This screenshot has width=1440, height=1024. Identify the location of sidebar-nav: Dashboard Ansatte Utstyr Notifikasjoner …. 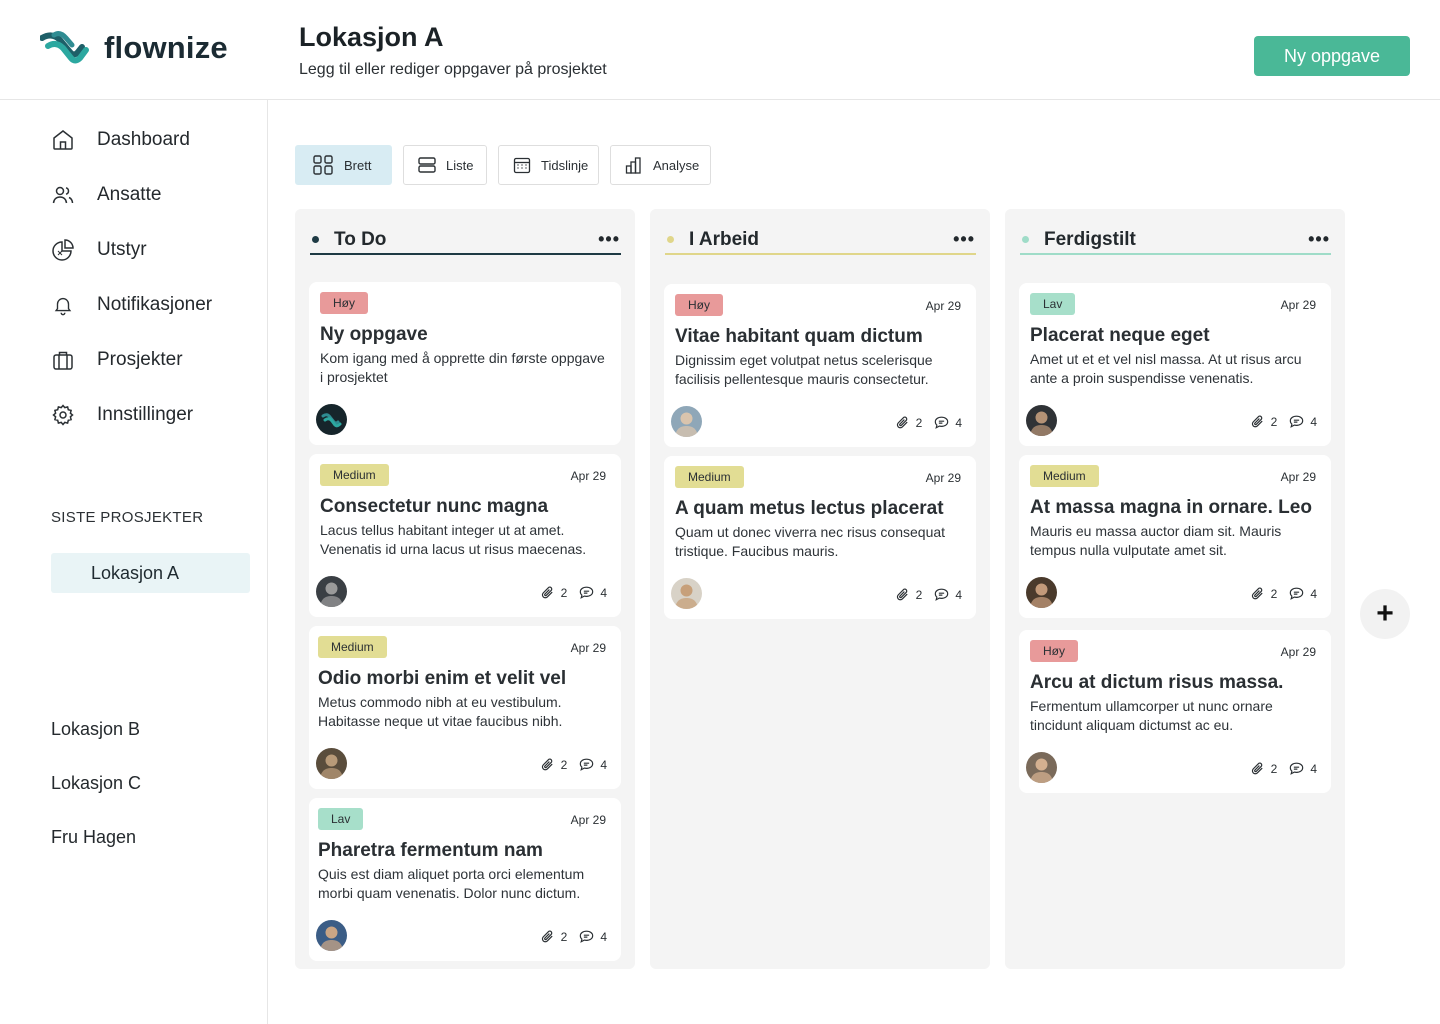
(131, 277).